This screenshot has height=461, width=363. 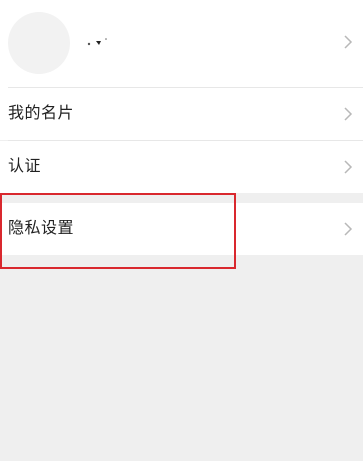 I want to click on menu-item-label: 隐私设置, so click(x=41, y=227).